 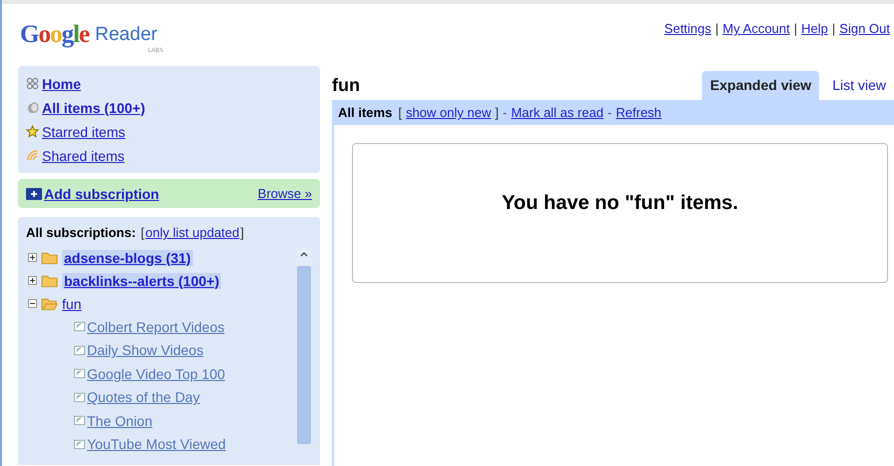 What do you see at coordinates (81, 232) in the screenshot?
I see `subscriptions-title: All subscriptions:` at bounding box center [81, 232].